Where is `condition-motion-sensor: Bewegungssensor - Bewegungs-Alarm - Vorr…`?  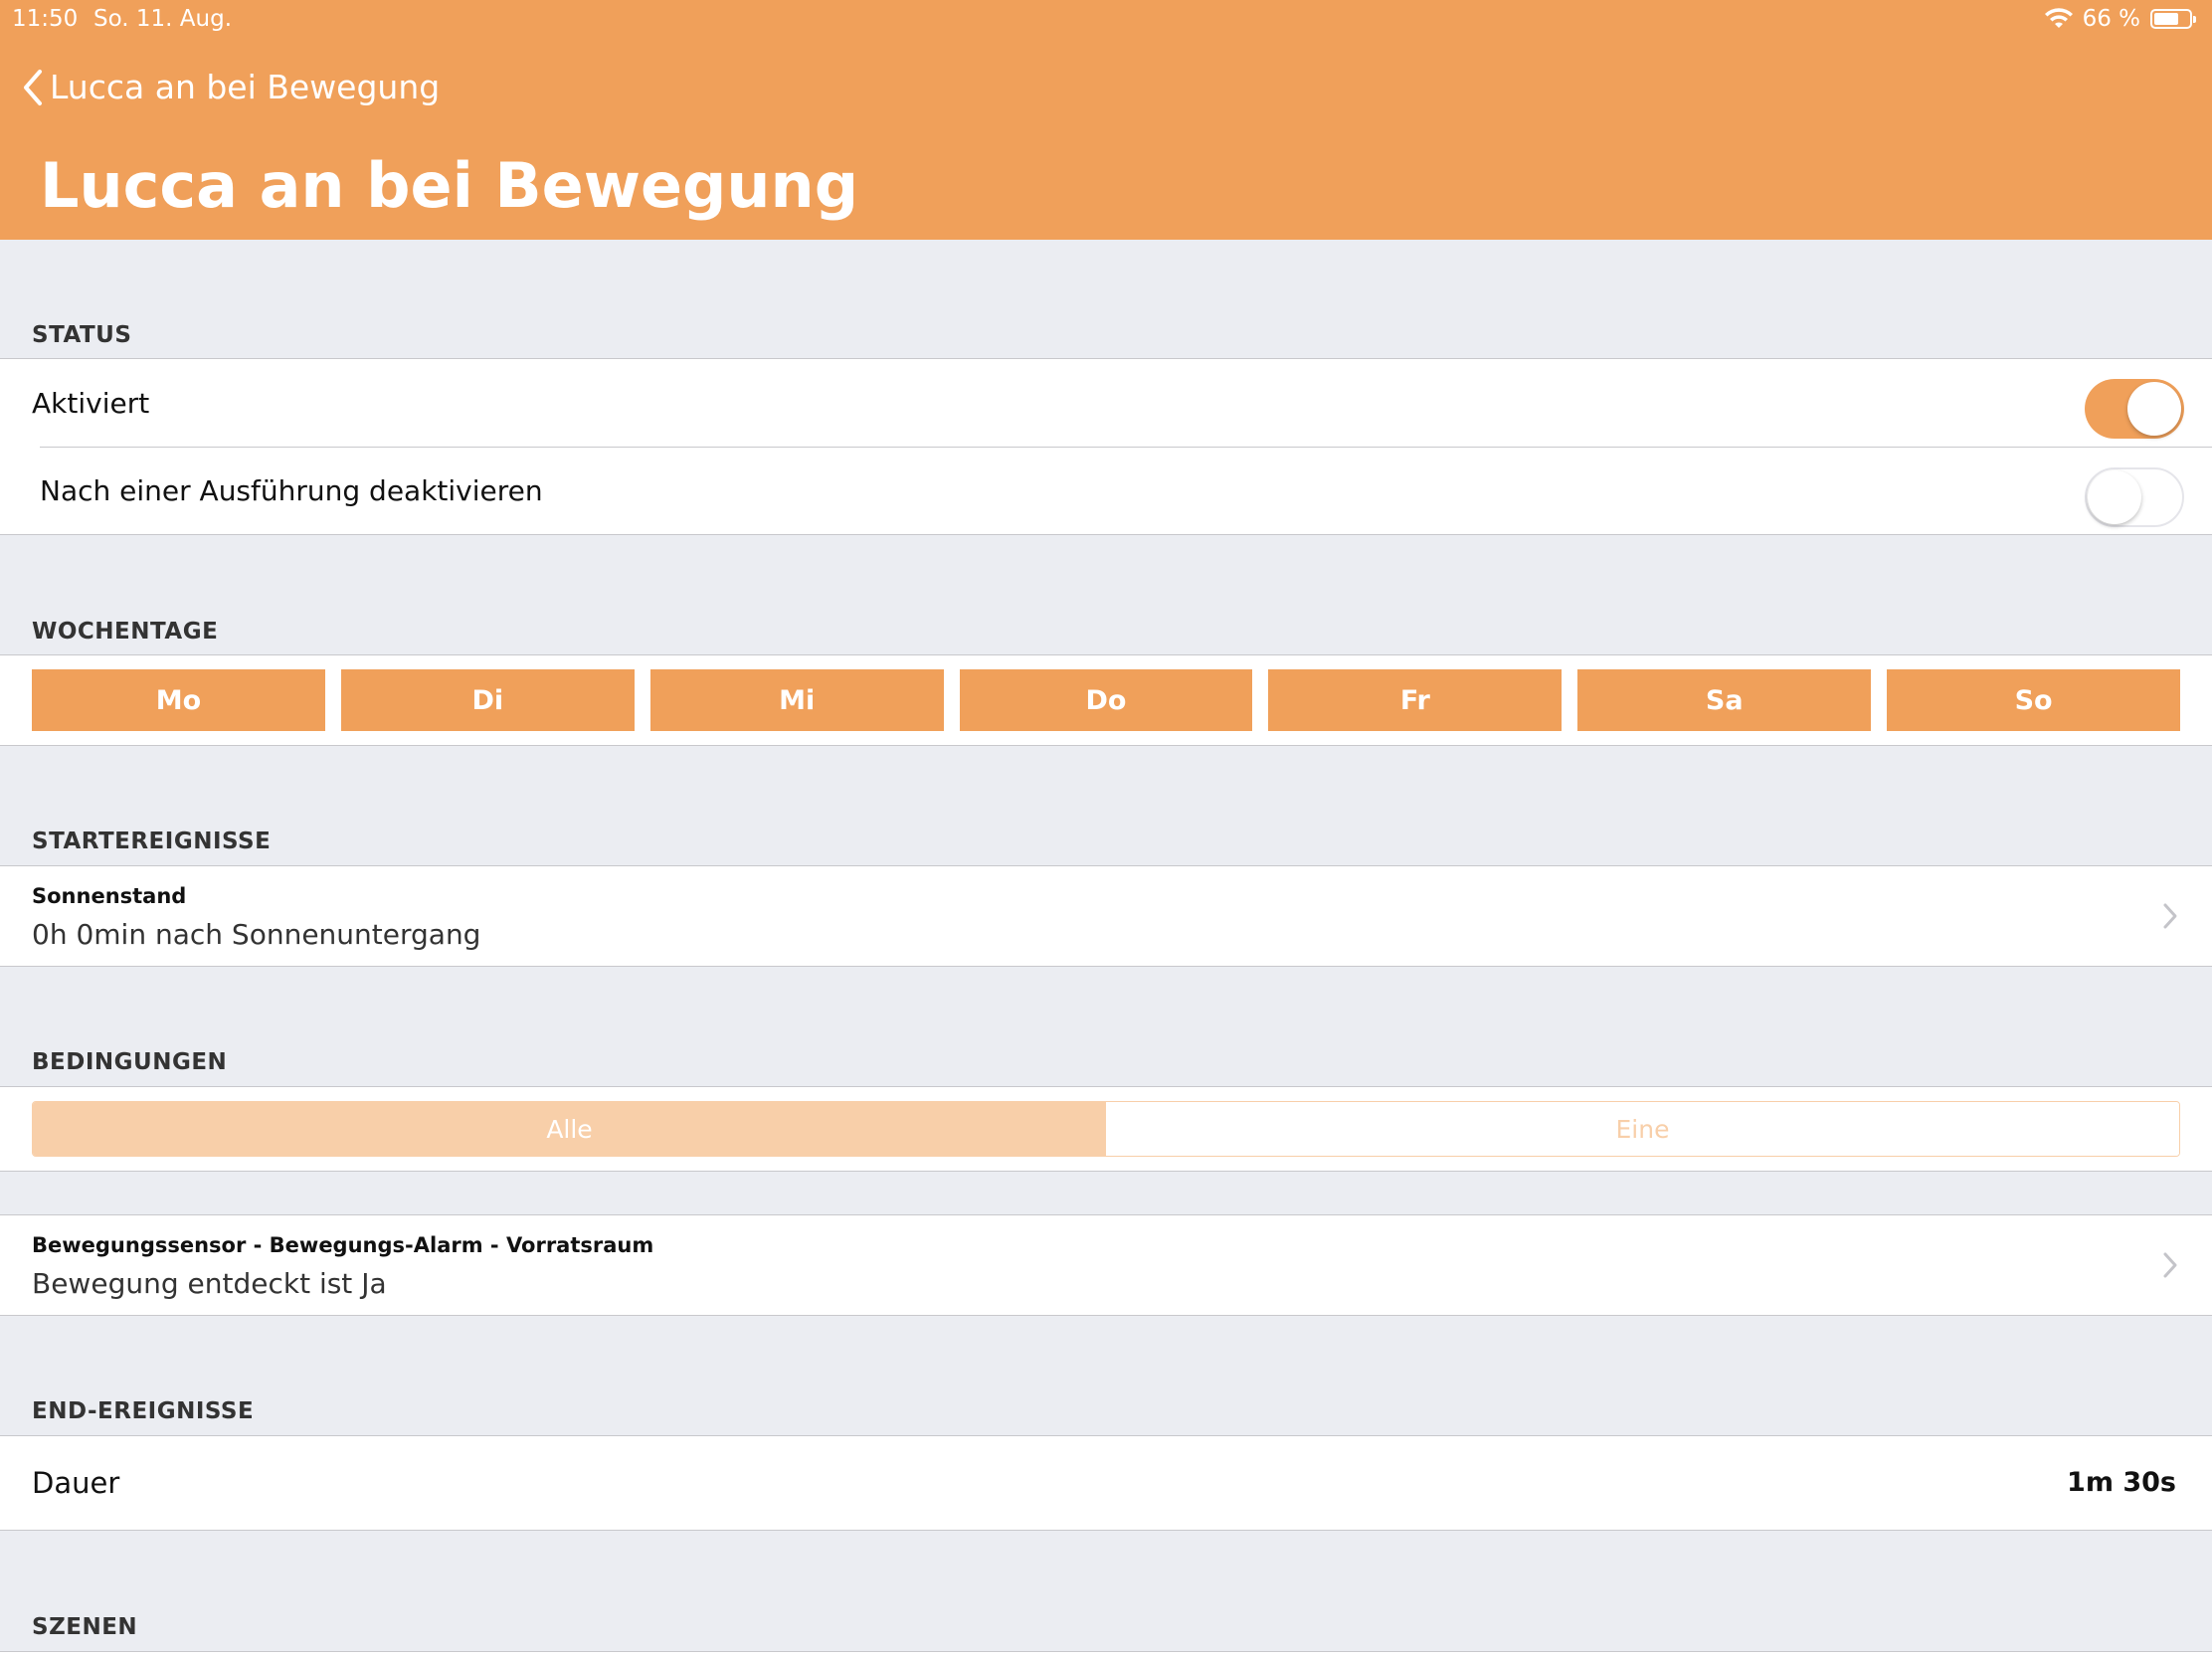
condition-motion-sensor: Bewegungssensor - Bewegungs-Alarm - Vorr… is located at coordinates (1106, 1265).